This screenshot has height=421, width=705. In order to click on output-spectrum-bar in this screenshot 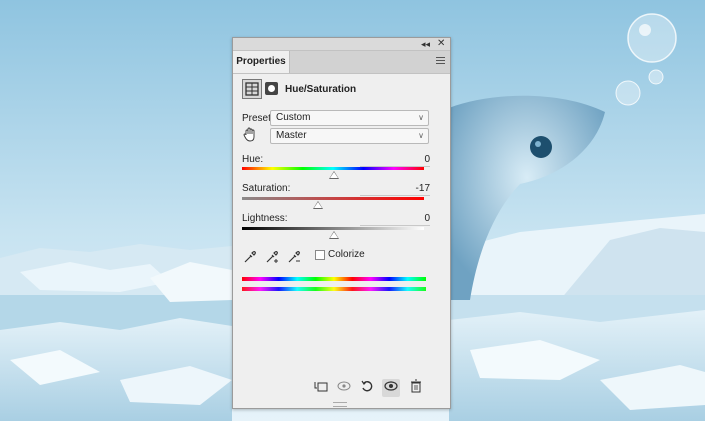, I will do `click(334, 289)`.